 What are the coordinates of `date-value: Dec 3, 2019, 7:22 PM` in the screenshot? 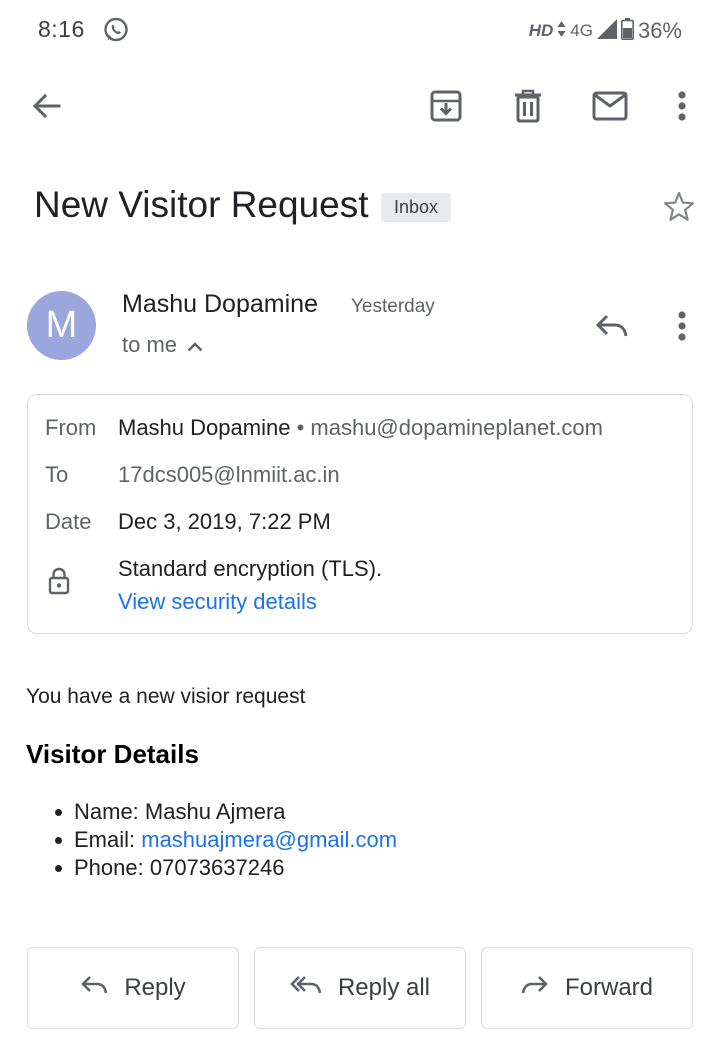 It's located at (224, 521).